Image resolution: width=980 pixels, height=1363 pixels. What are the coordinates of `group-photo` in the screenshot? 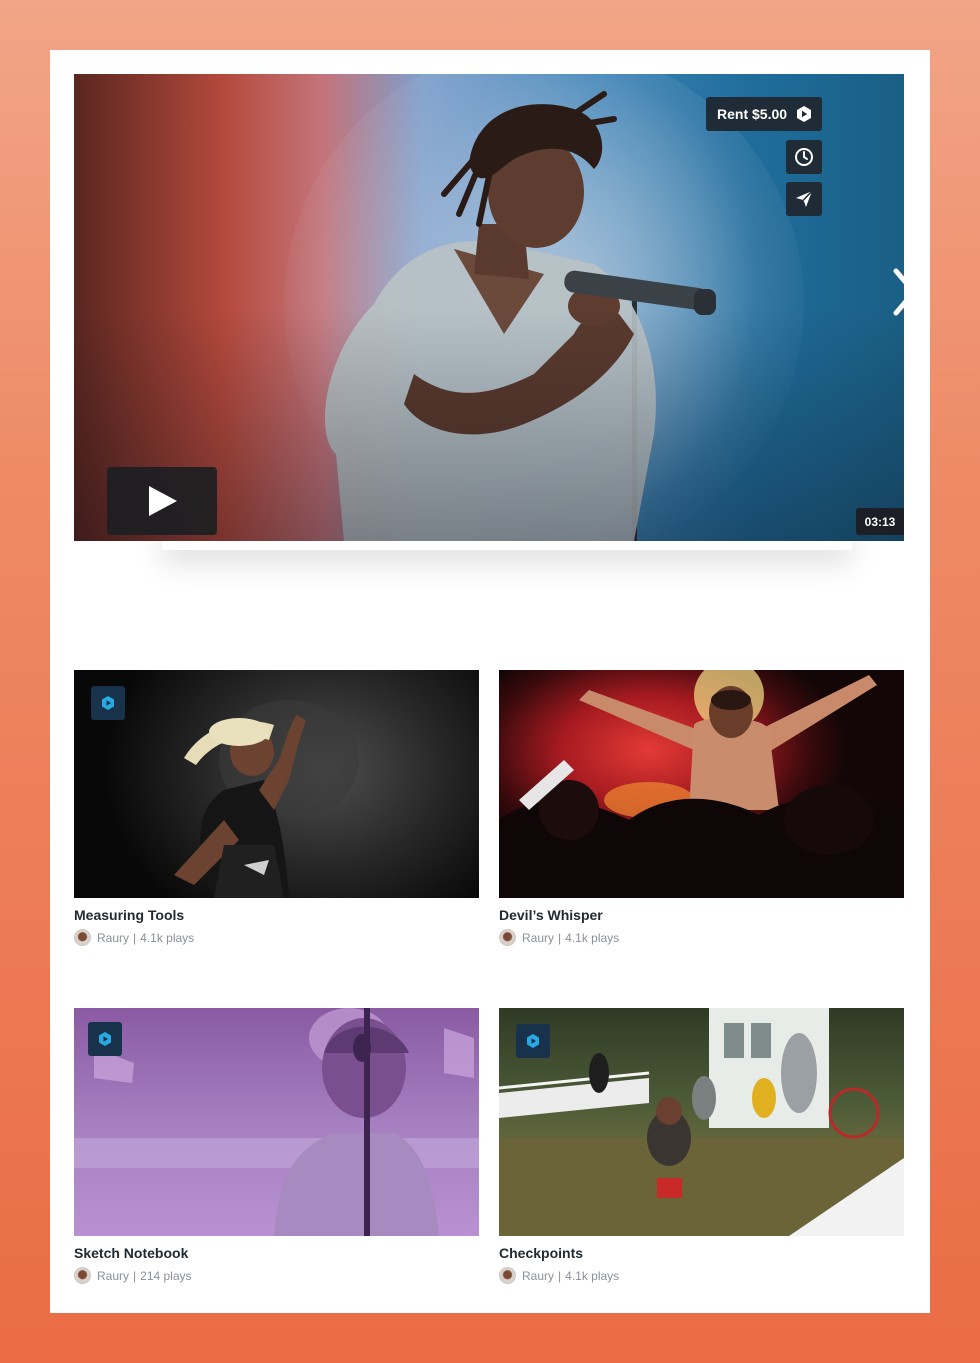 It's located at (701, 1122).